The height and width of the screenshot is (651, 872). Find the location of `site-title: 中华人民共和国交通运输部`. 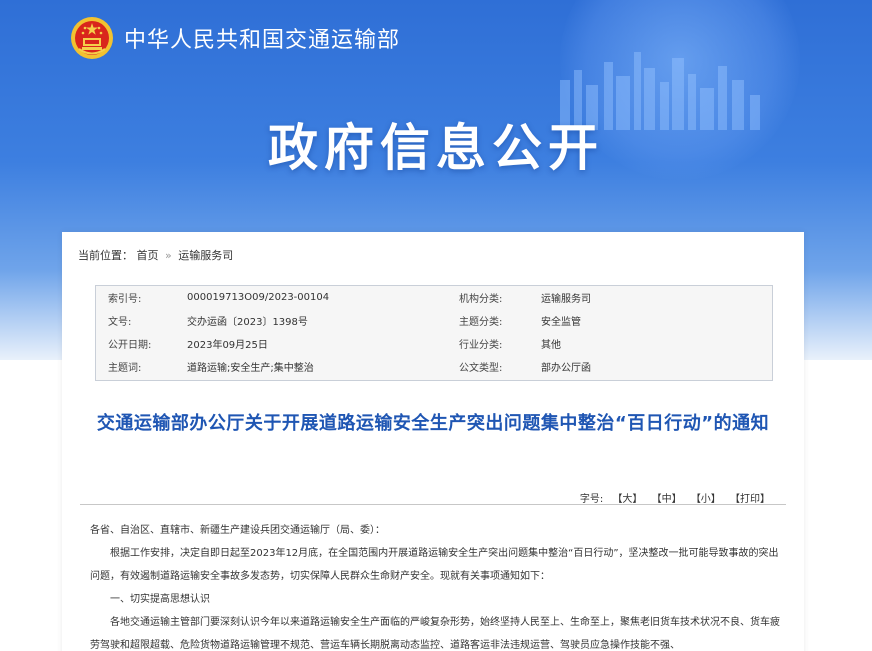

site-title: 中华人民共和国交通运输部 is located at coordinates (262, 38).